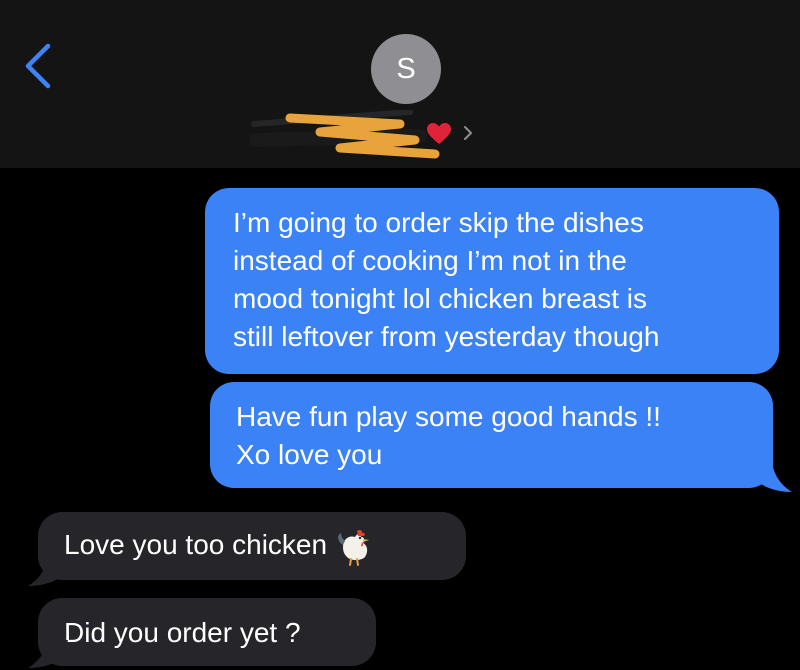 The image size is (800, 670). Describe the element at coordinates (448, 416) in the screenshot. I see `message-text-line: Have fun play some good hands !!` at that location.